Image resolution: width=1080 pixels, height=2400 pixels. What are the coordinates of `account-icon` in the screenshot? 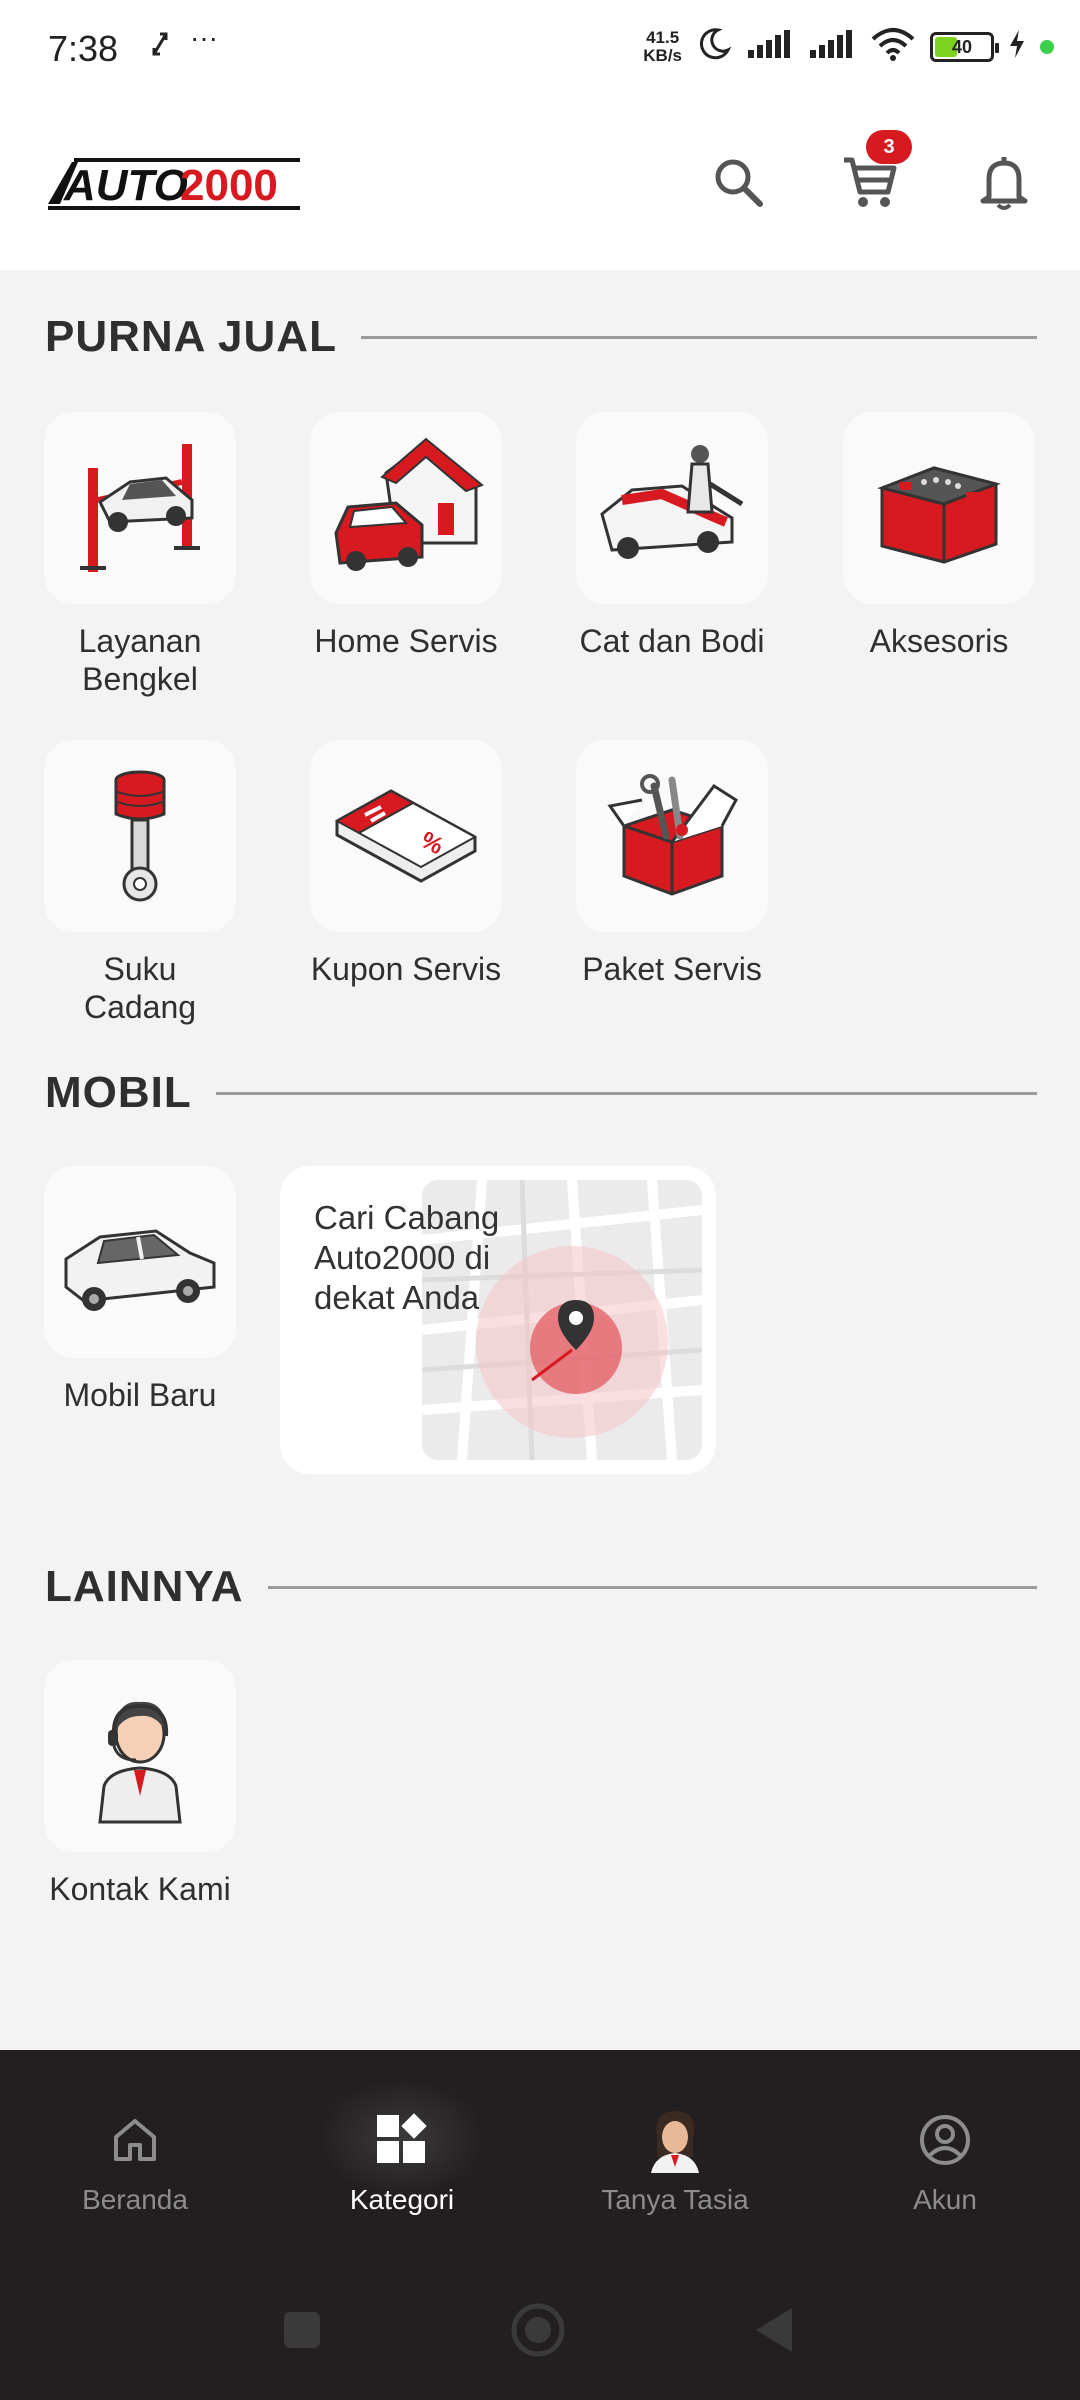 It's located at (945, 2140).